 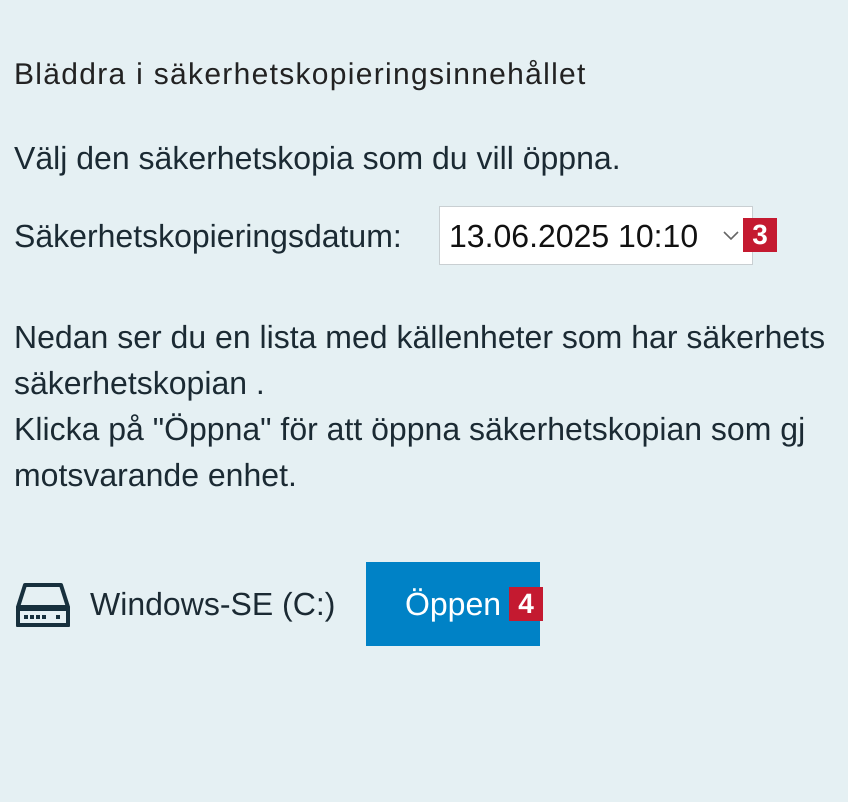 I want to click on callout-badge: 3, so click(x=760, y=235).